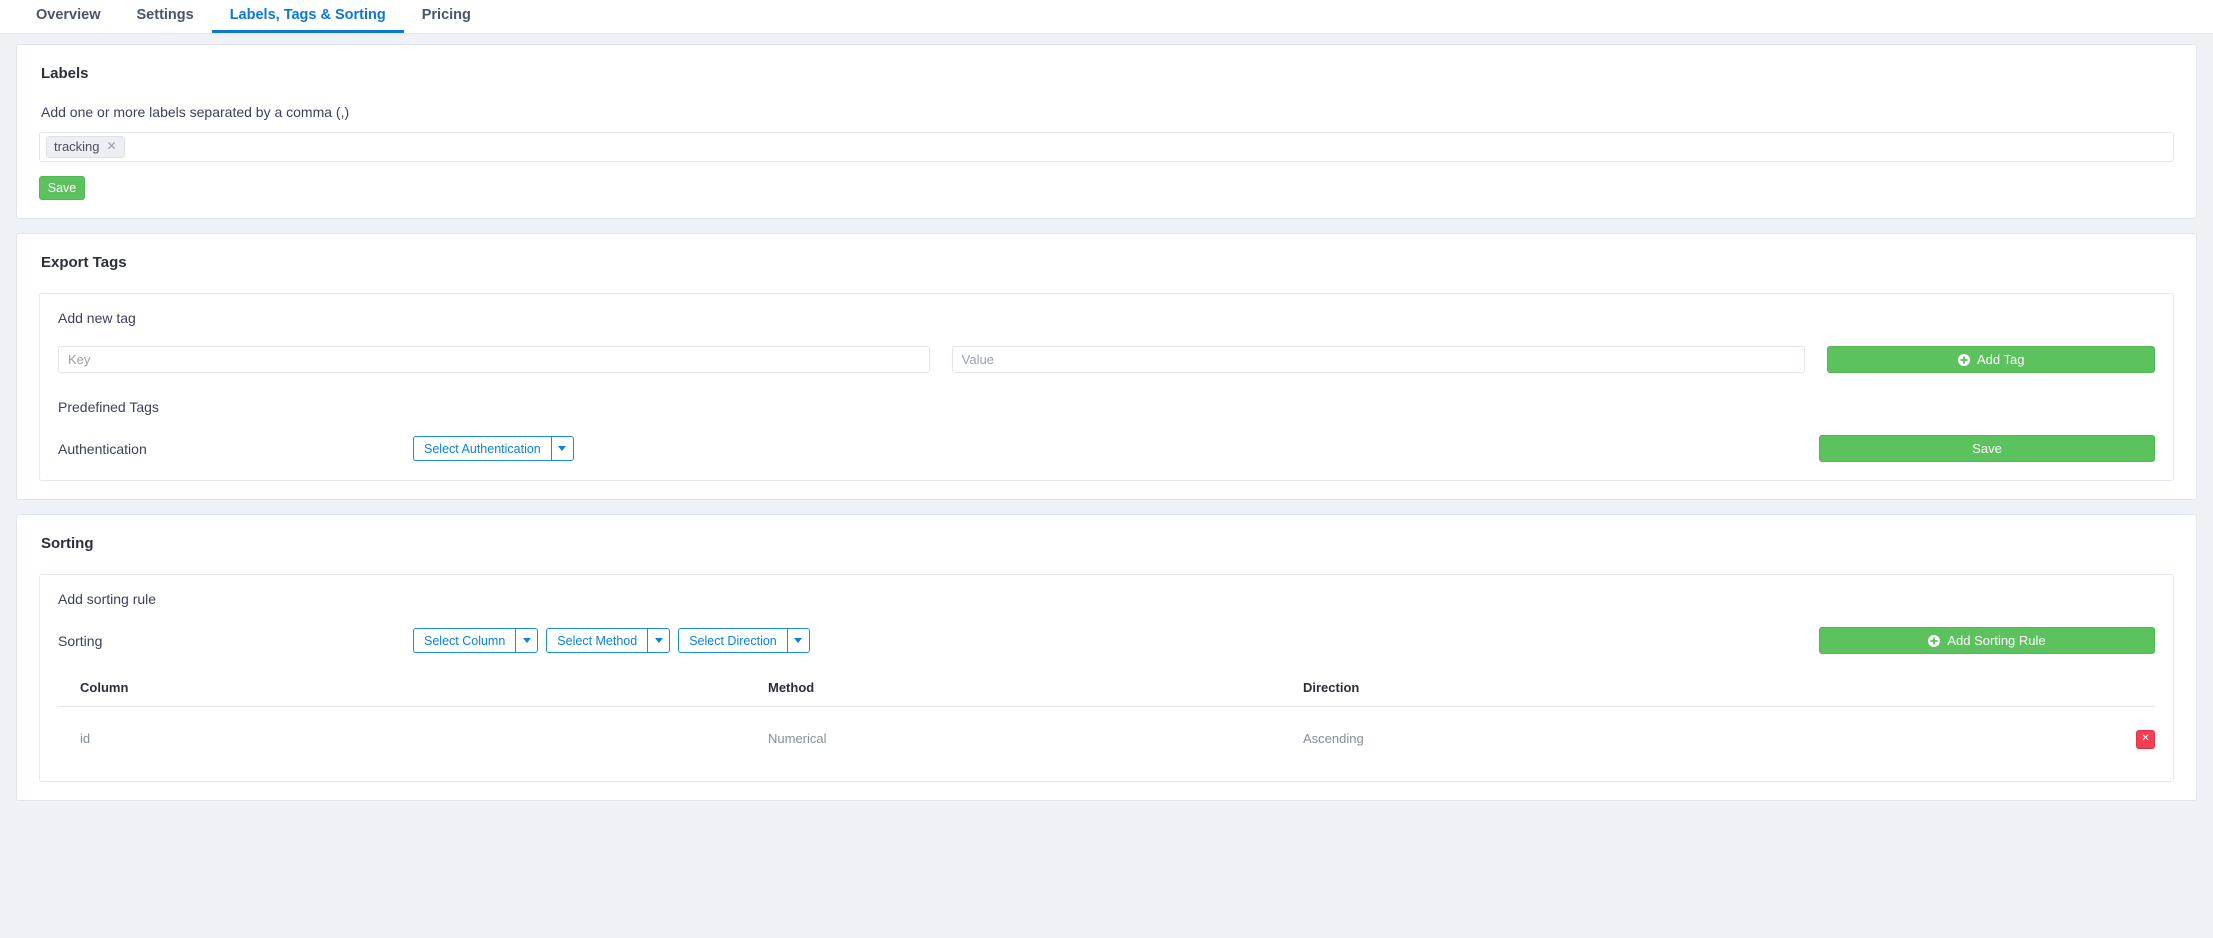  Describe the element at coordinates (307, 16) in the screenshot. I see `tab-labels-tags-sorting: Labels, Tags & Sorting` at that location.